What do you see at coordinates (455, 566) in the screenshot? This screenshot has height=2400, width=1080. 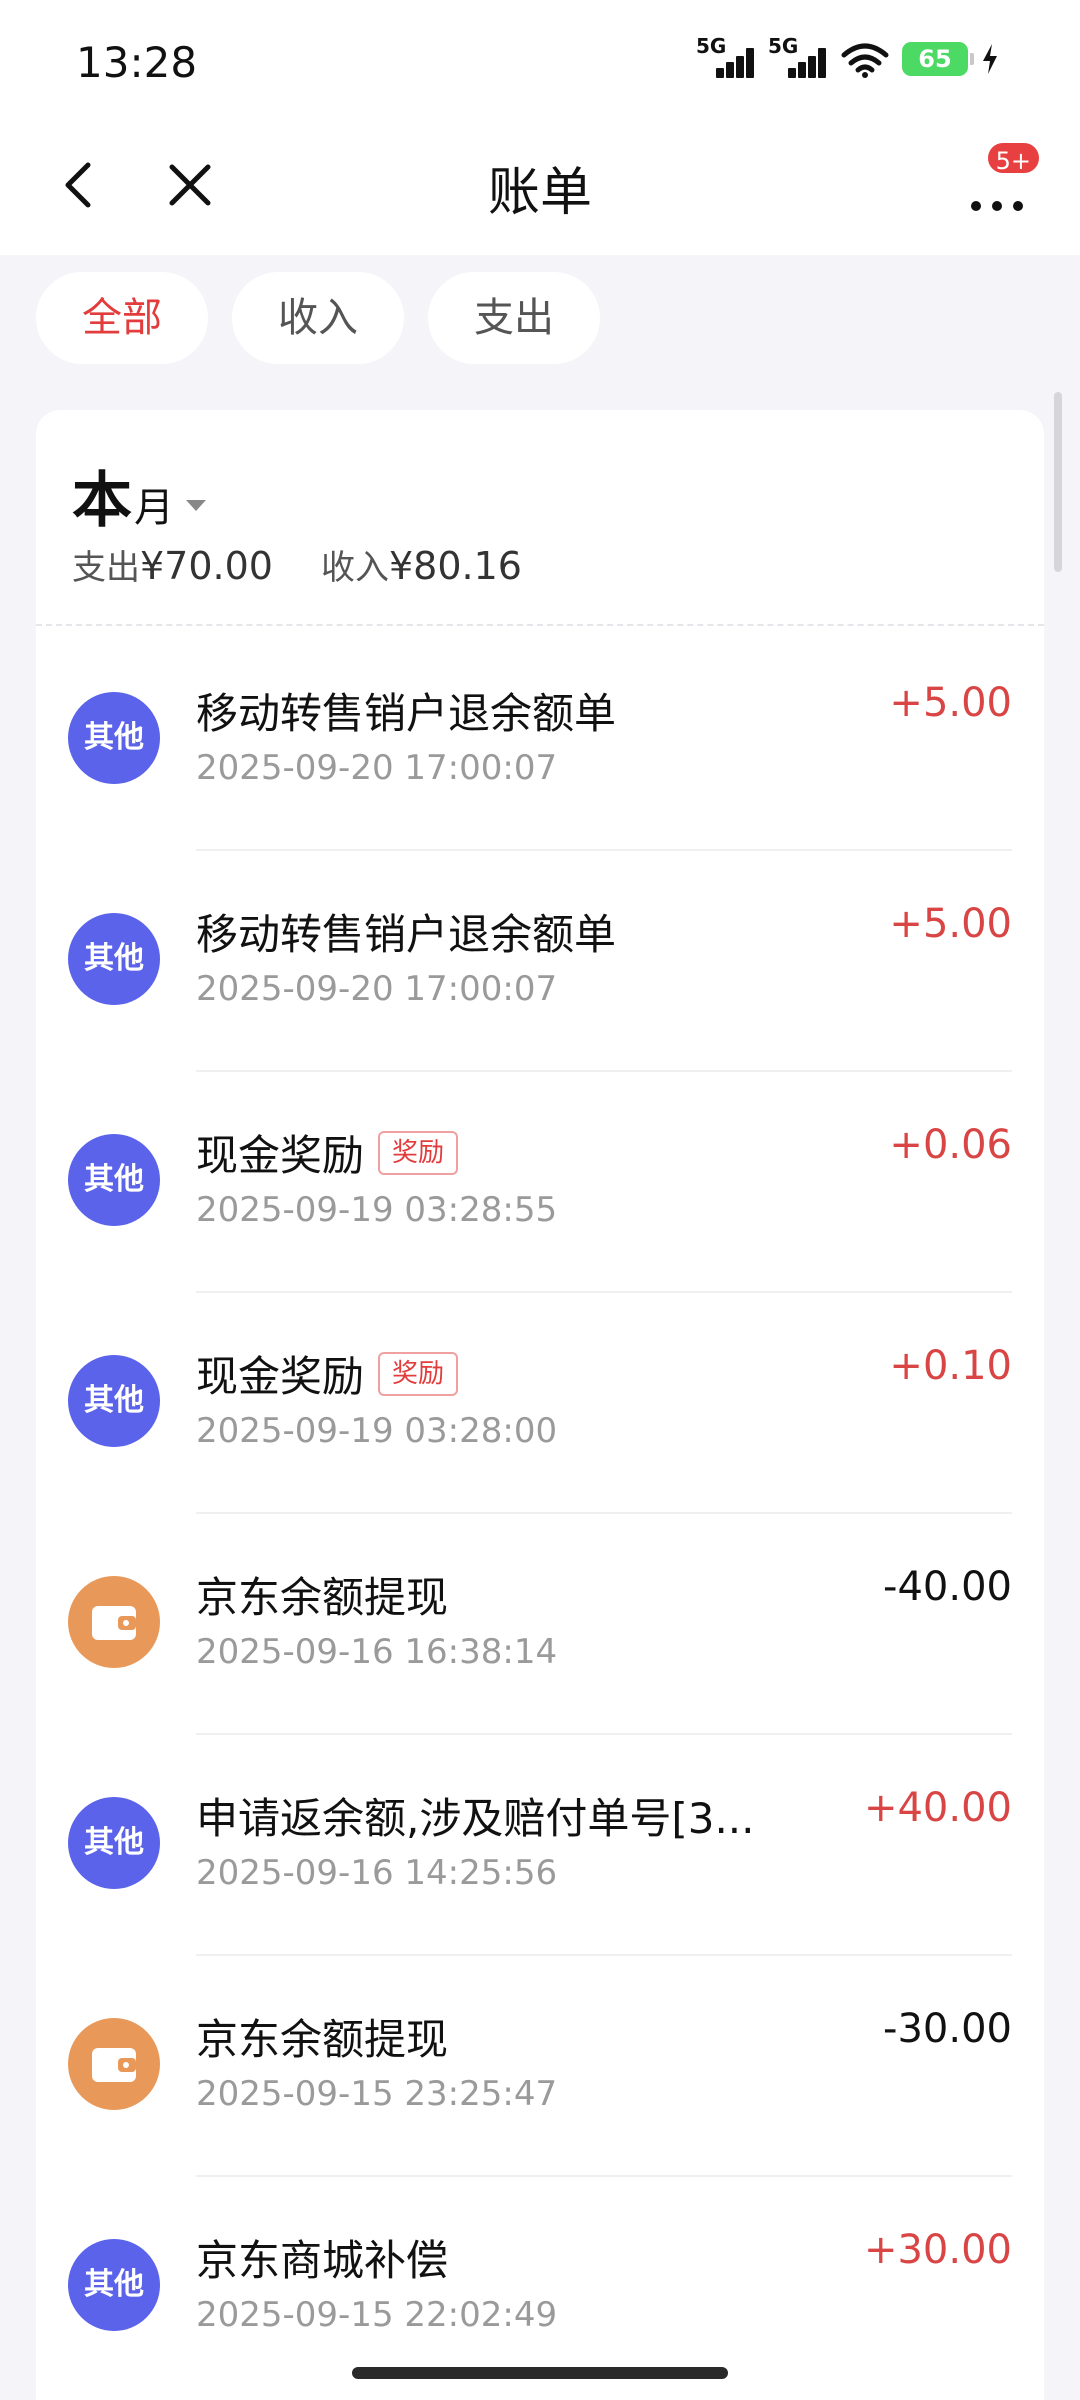 I see `income-amount: ¥80.16` at bounding box center [455, 566].